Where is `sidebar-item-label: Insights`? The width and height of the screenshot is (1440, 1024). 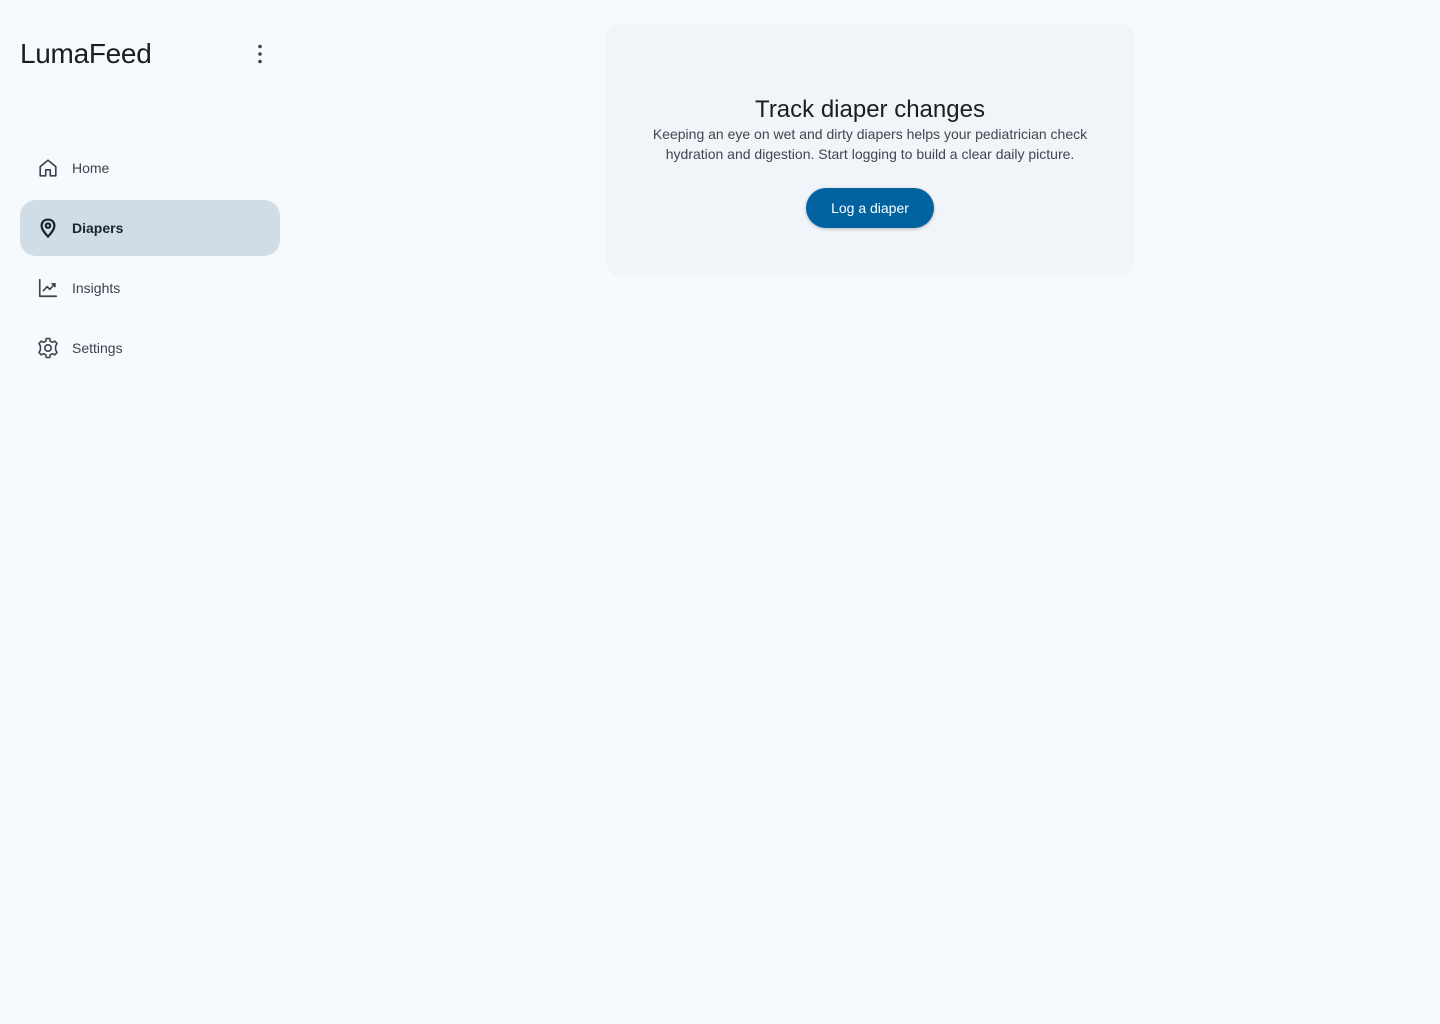
sidebar-item-label: Insights is located at coordinates (96, 288).